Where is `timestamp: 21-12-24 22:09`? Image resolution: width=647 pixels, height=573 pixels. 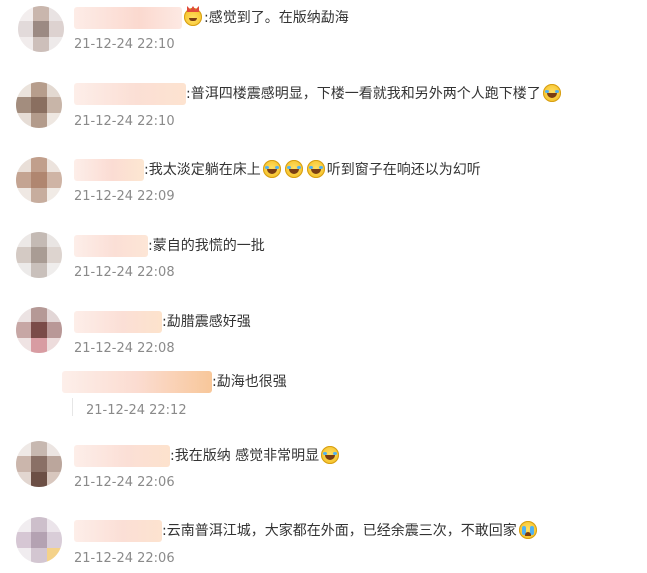
timestamp: 21-12-24 22:09 is located at coordinates (124, 196).